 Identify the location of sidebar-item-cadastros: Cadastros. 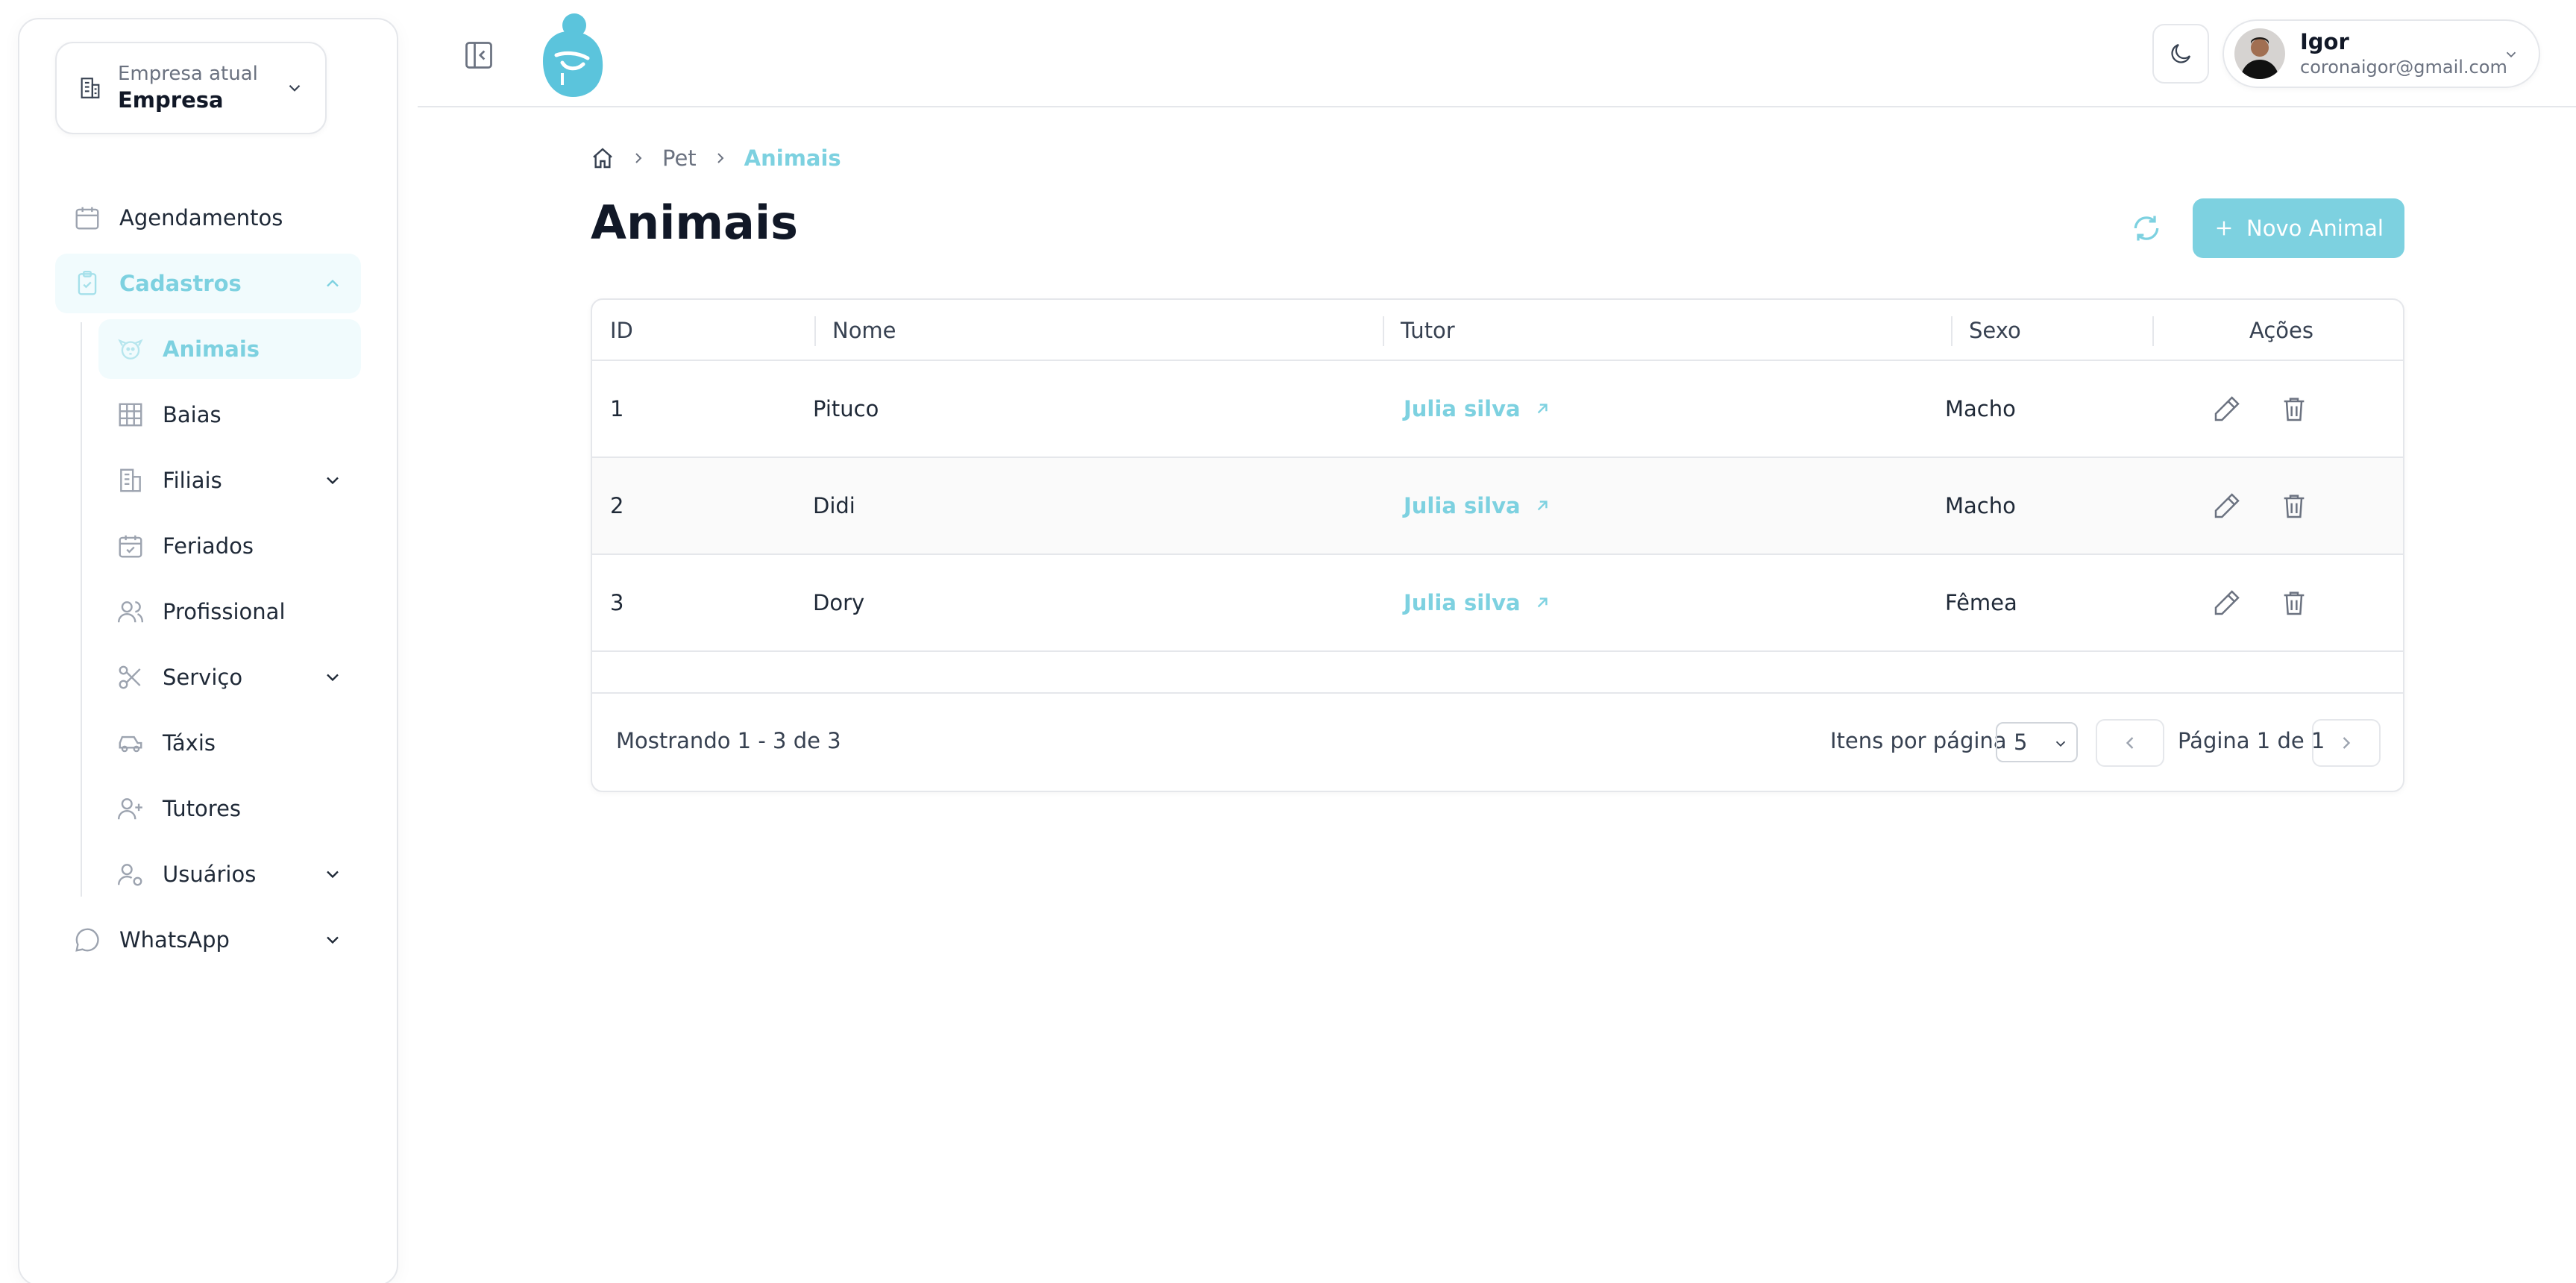
(208, 283).